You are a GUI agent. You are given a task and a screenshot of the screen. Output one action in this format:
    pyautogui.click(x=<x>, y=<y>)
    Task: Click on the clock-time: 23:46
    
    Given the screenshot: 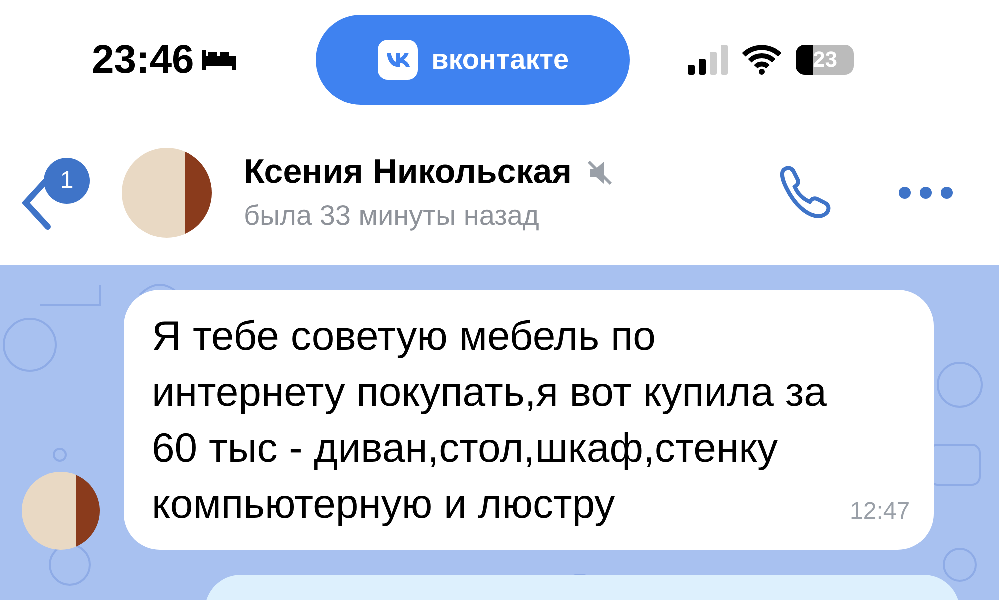 What is the action you would take?
    pyautogui.click(x=143, y=60)
    